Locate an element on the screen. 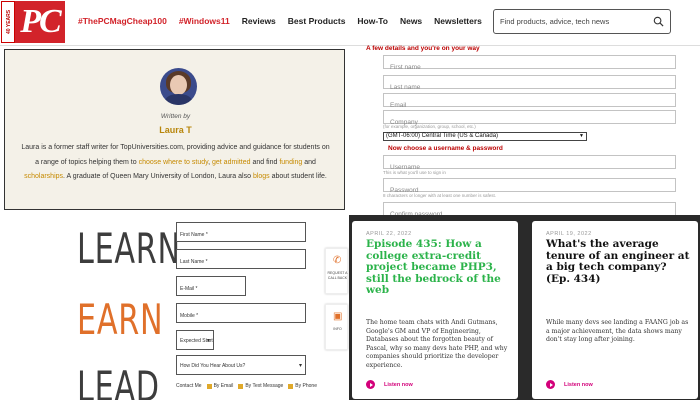 This screenshot has width=700, height=400. search-box is located at coordinates (582, 21).